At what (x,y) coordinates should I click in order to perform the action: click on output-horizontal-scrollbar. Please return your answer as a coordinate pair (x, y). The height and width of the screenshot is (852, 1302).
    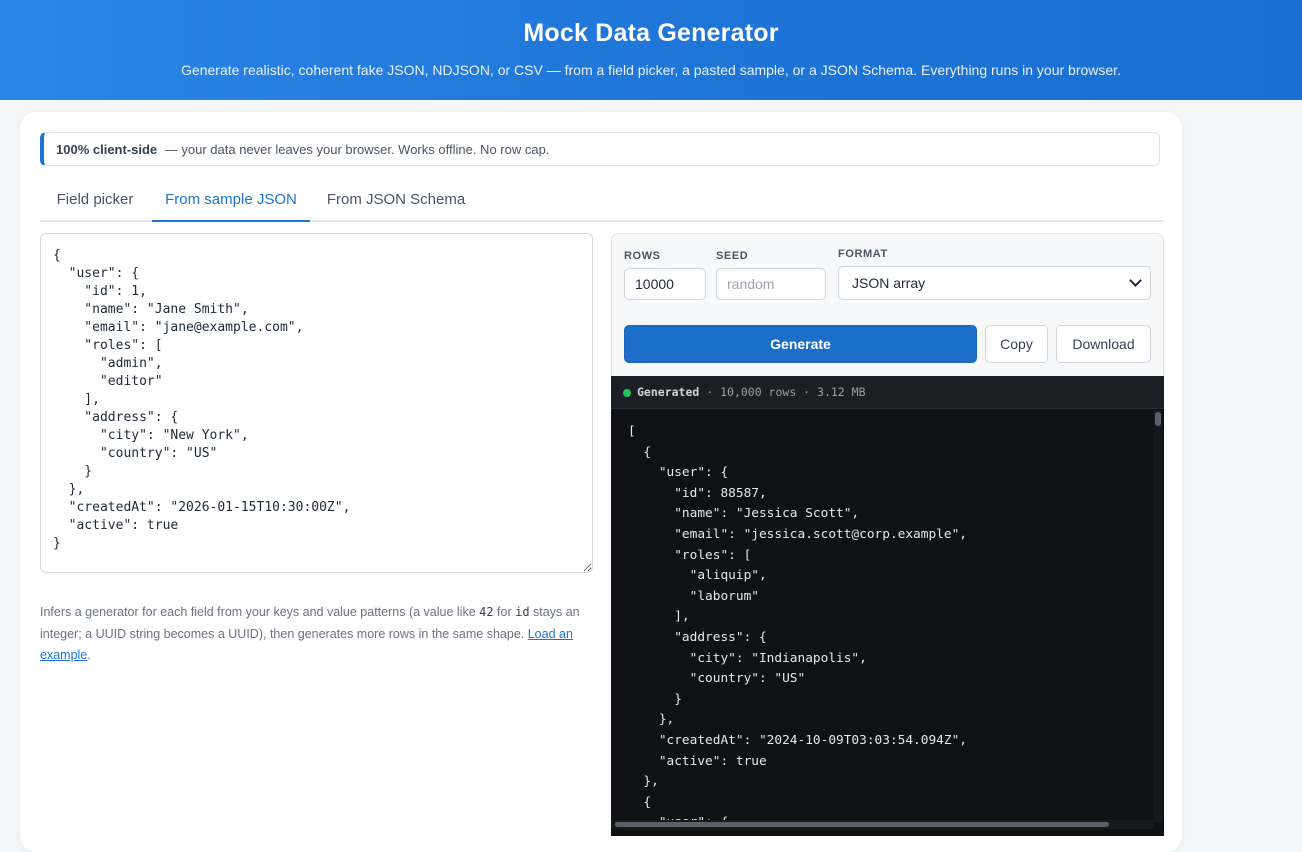
    Looking at the image, I should click on (882, 824).